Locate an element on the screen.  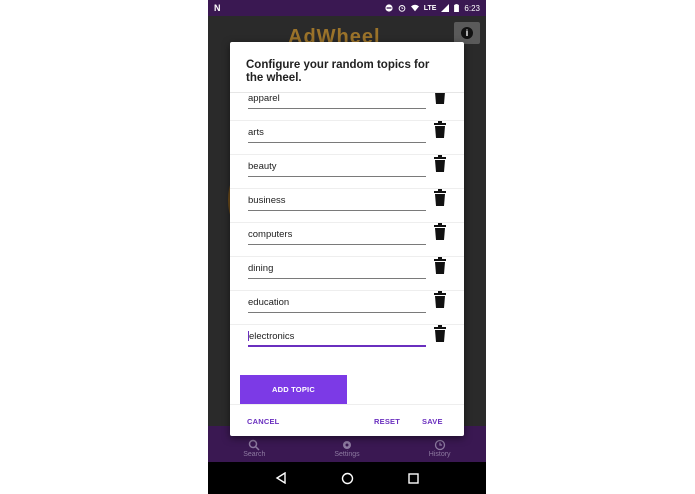
topic-input-focused: electronics is located at coordinates (337, 337).